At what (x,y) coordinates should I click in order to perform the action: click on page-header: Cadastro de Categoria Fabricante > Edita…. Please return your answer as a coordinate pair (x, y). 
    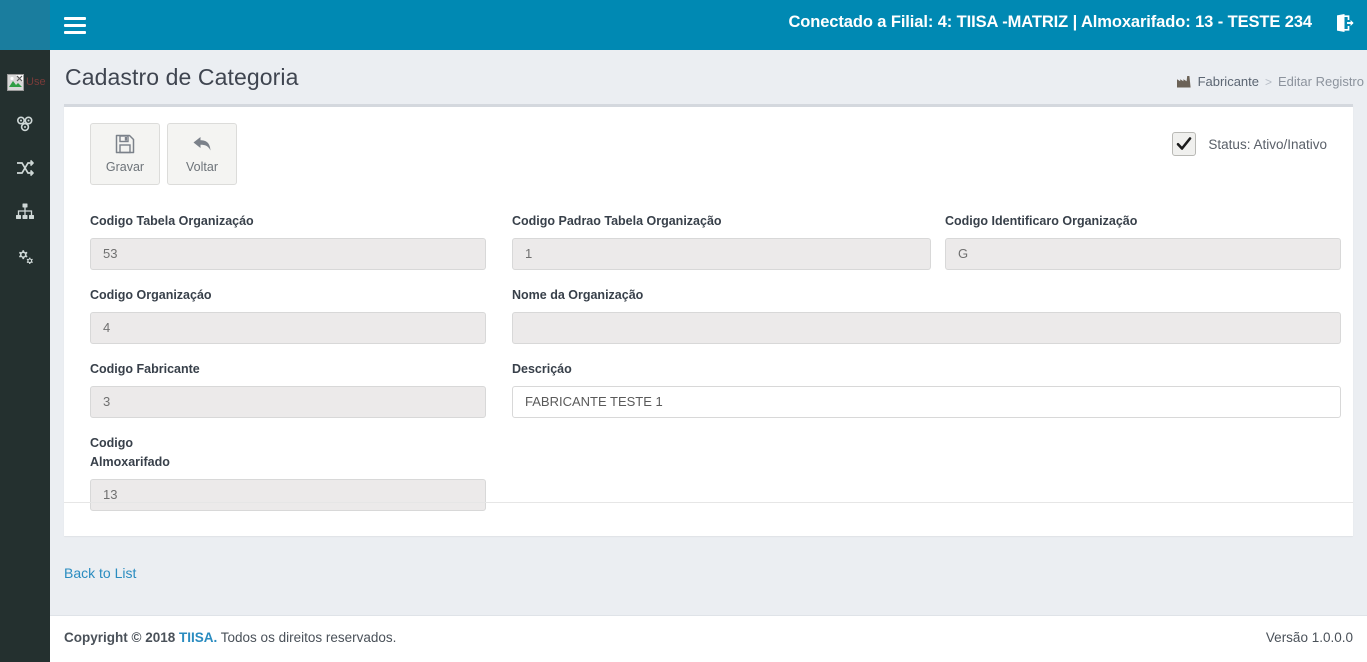
    Looking at the image, I should click on (708, 75).